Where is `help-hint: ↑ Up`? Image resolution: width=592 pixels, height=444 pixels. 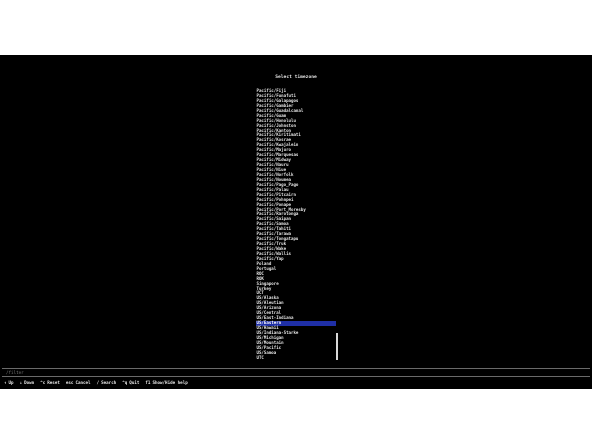 help-hint: ↑ Up is located at coordinates (9, 383).